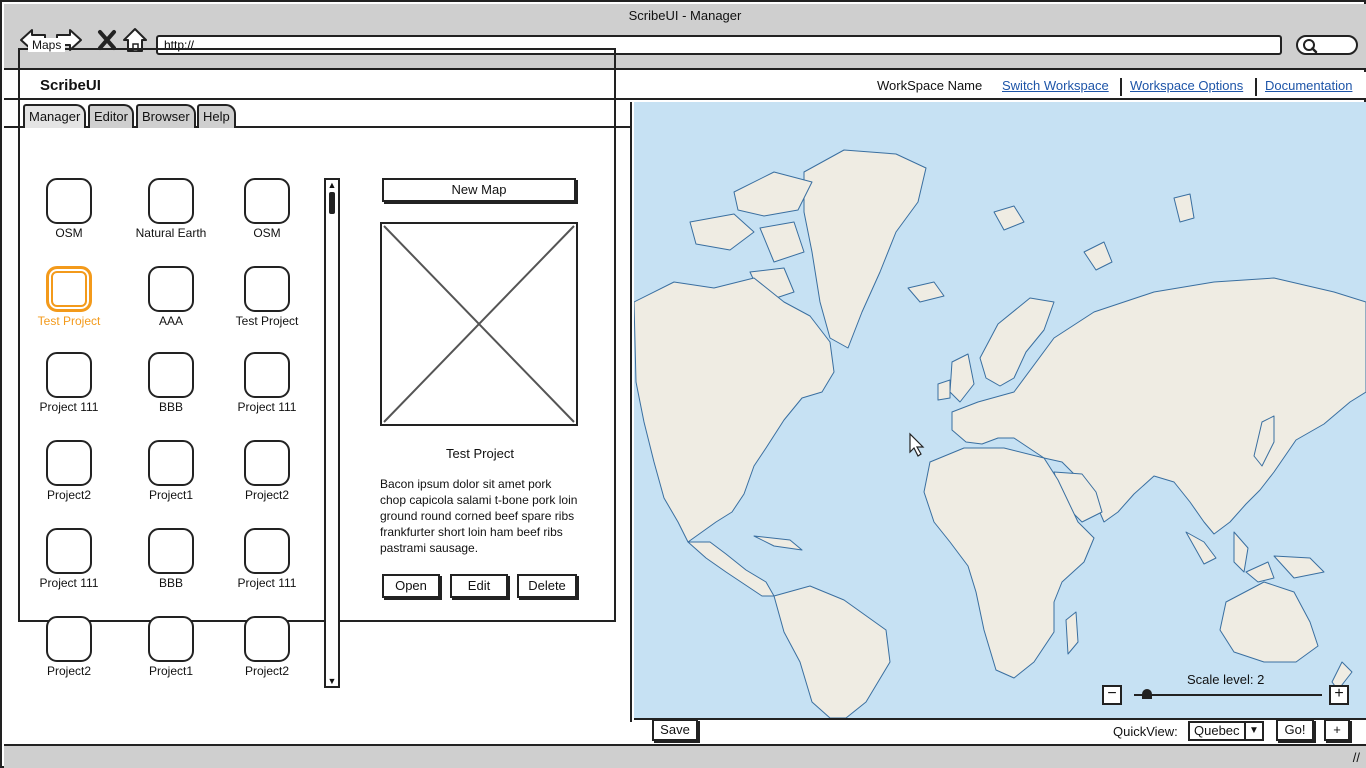 This screenshot has height=768, width=1366. Describe the element at coordinates (1339, 695) in the screenshot. I see `zoom-in-button: +` at that location.